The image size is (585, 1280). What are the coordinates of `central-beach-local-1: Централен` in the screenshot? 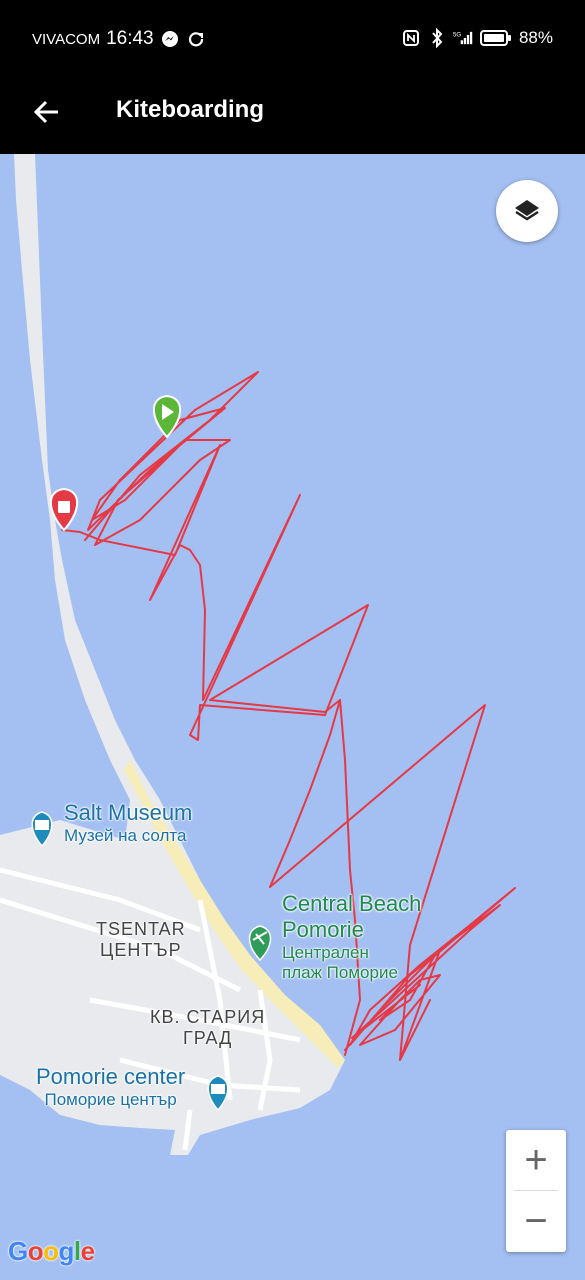 It's located at (325, 952).